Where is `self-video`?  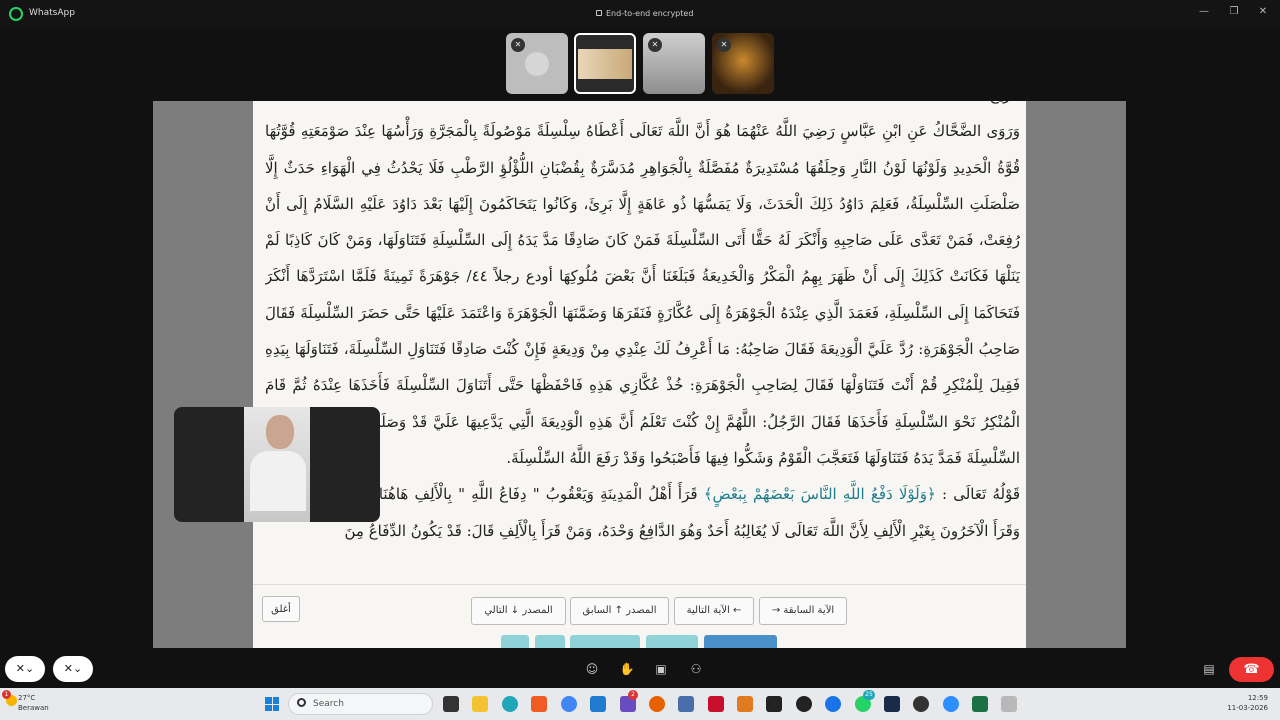
self-video is located at coordinates (277, 464).